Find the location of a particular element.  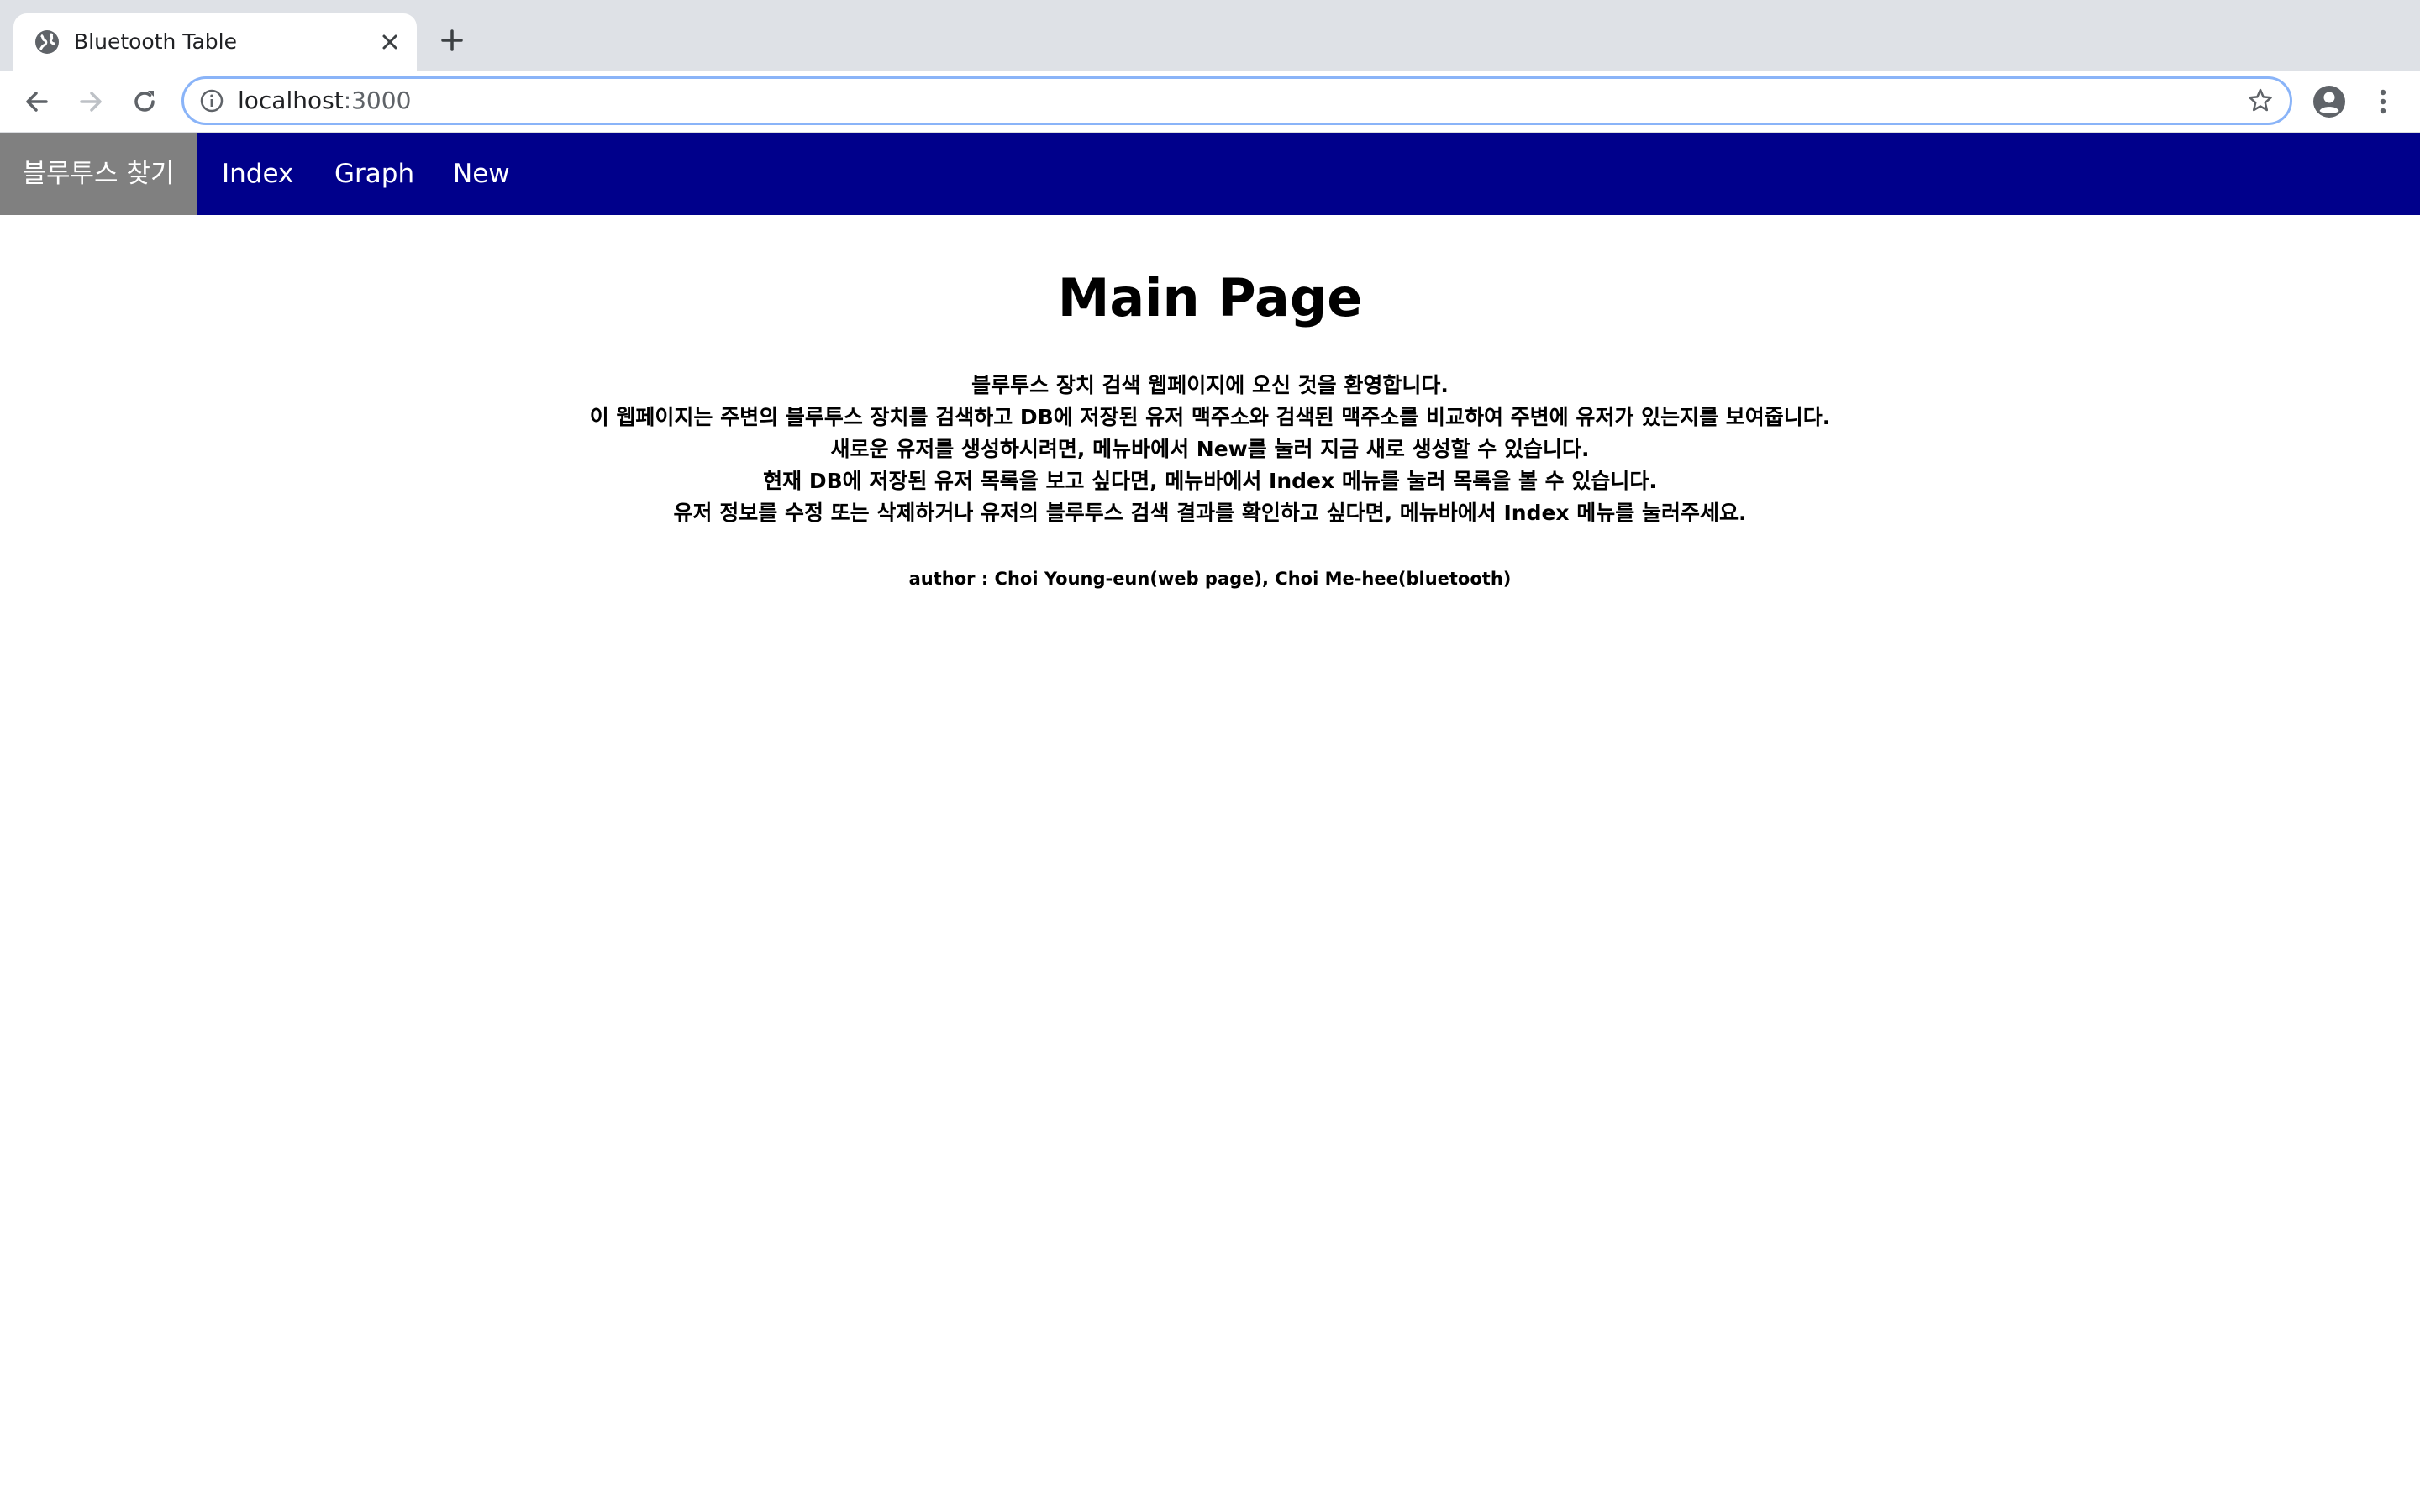

nav-link-graph: Graph is located at coordinates (374, 174).